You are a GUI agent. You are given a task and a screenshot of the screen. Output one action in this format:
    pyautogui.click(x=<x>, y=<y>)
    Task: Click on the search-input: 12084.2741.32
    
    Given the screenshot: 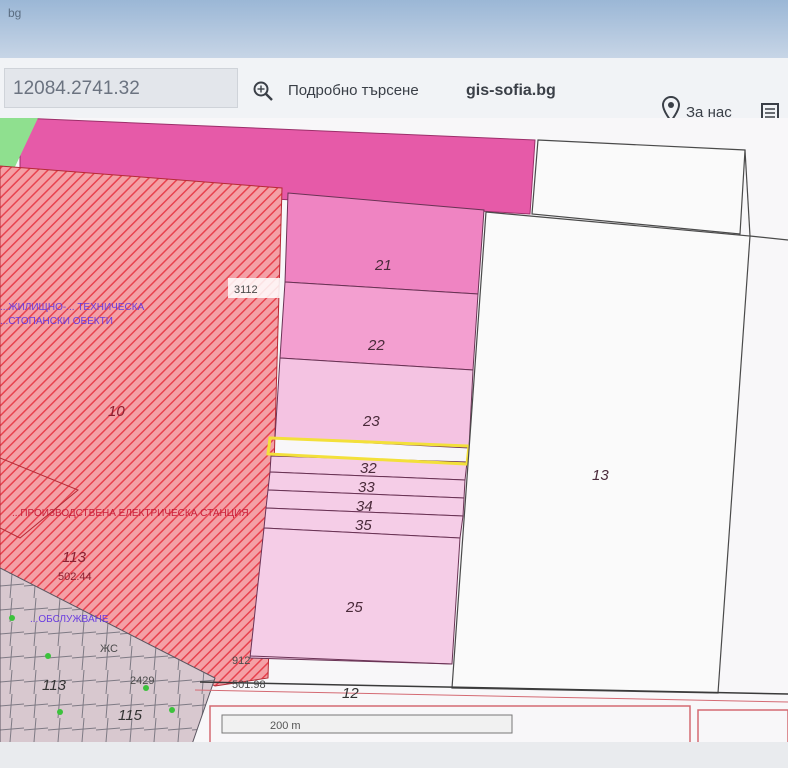 What is the action you would take?
    pyautogui.click(x=121, y=88)
    